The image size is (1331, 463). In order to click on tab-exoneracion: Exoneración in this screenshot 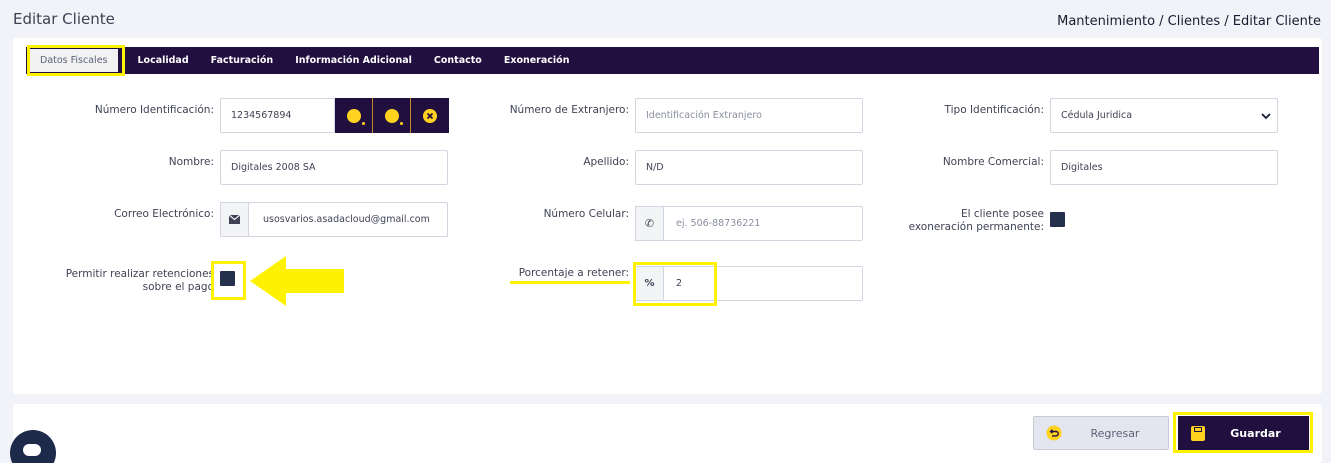, I will do `click(537, 60)`.